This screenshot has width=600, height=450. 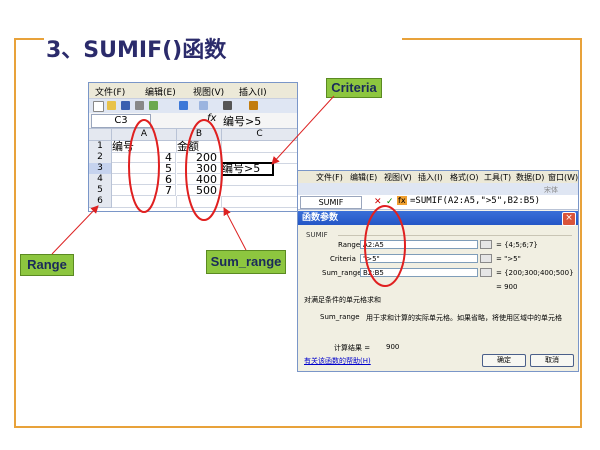 I want to click on sum-range-arrow, so click(x=235, y=229).